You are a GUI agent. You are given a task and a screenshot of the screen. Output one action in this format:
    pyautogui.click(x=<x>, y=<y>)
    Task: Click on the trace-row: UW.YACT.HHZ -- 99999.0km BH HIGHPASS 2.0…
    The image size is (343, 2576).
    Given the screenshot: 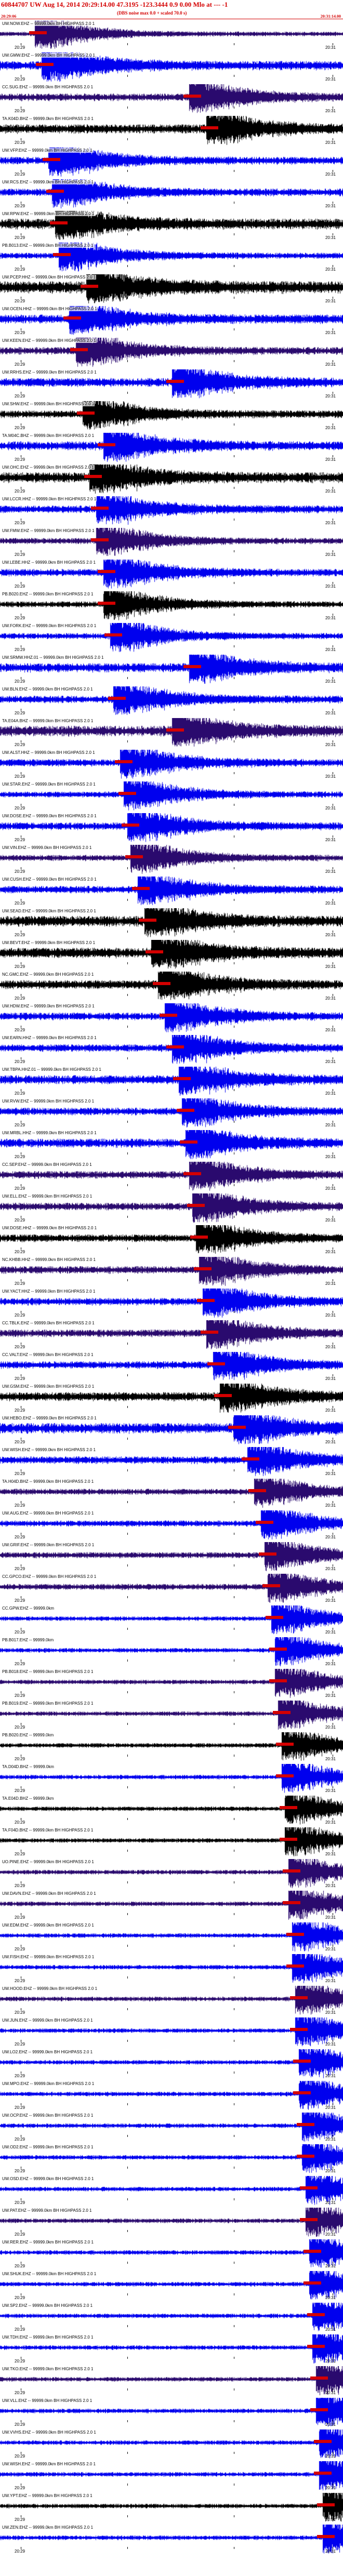 What is the action you would take?
    pyautogui.click(x=171, y=1305)
    